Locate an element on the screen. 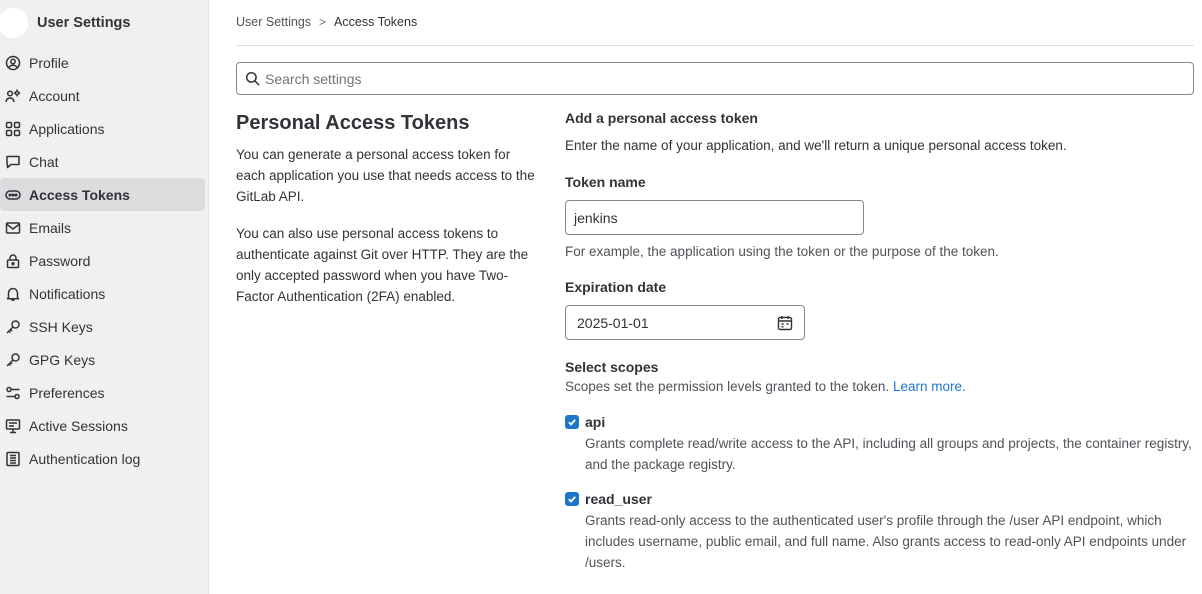 The height and width of the screenshot is (594, 1202). token-name-field: jenkins is located at coordinates (714, 217).